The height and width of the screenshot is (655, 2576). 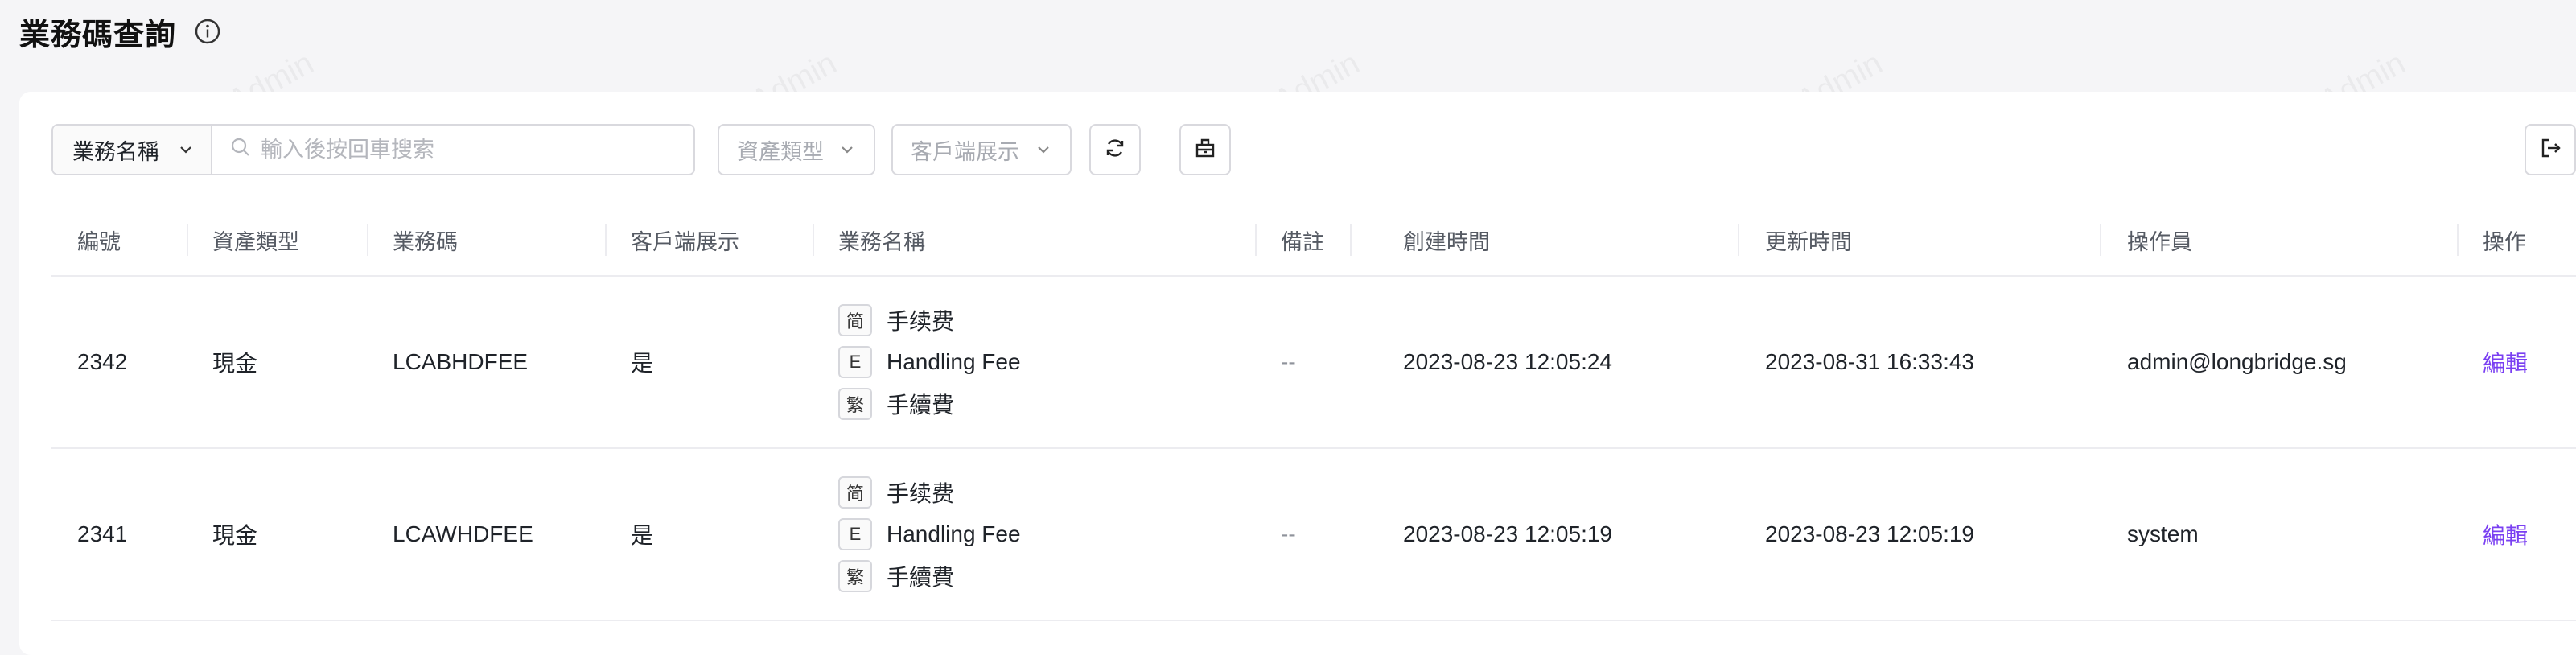 What do you see at coordinates (115, 151) in the screenshot?
I see `search-field-label: 業務名稱` at bounding box center [115, 151].